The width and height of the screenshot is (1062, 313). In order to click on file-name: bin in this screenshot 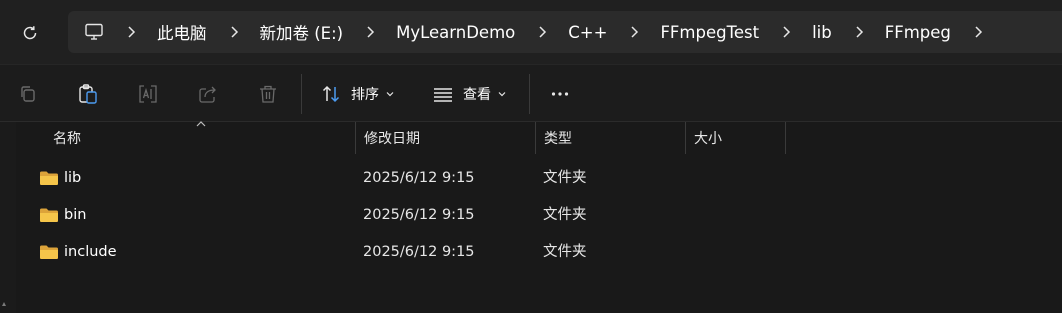, I will do `click(75, 215)`.